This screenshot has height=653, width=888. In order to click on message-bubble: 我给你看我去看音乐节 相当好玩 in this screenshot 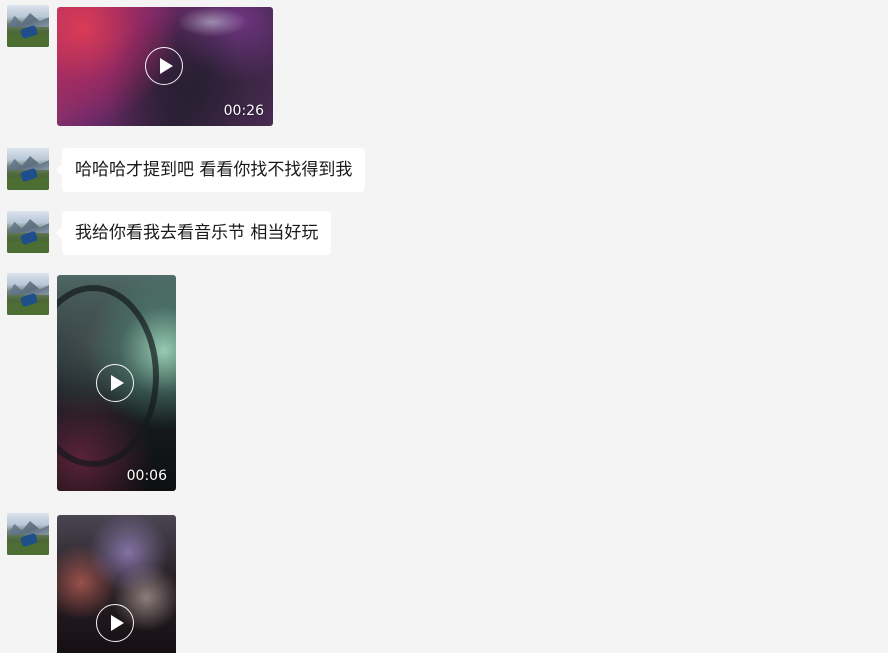, I will do `click(193, 233)`.